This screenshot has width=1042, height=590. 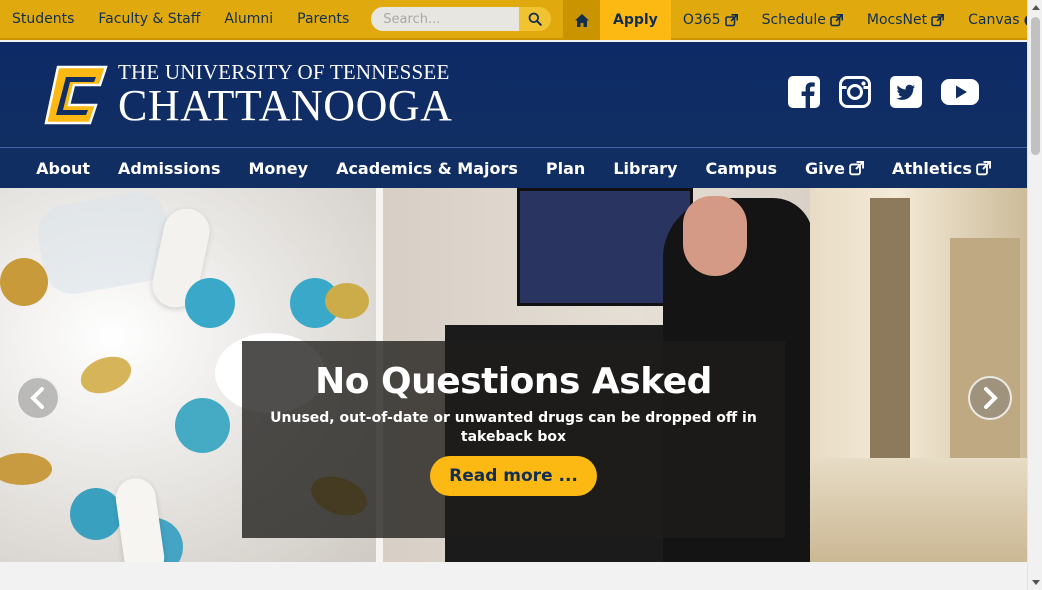 I want to click on search-icon, so click(x=535, y=19).